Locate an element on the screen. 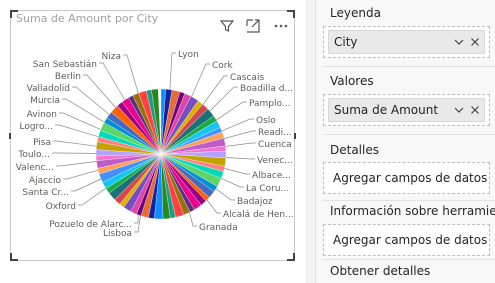 Image resolution: width=495 pixels, height=283 pixels. drillthrough-section-title: Obtener detalles is located at coordinates (380, 271).